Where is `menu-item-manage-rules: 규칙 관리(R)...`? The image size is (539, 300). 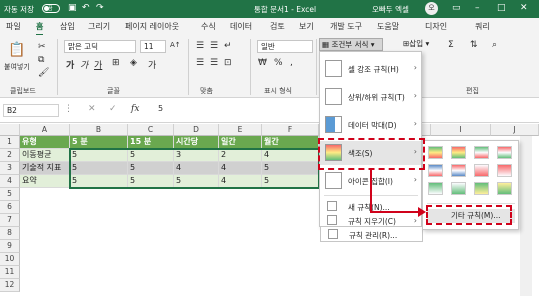 menu-item-manage-rules: 규칙 관리(R)... is located at coordinates (371, 234).